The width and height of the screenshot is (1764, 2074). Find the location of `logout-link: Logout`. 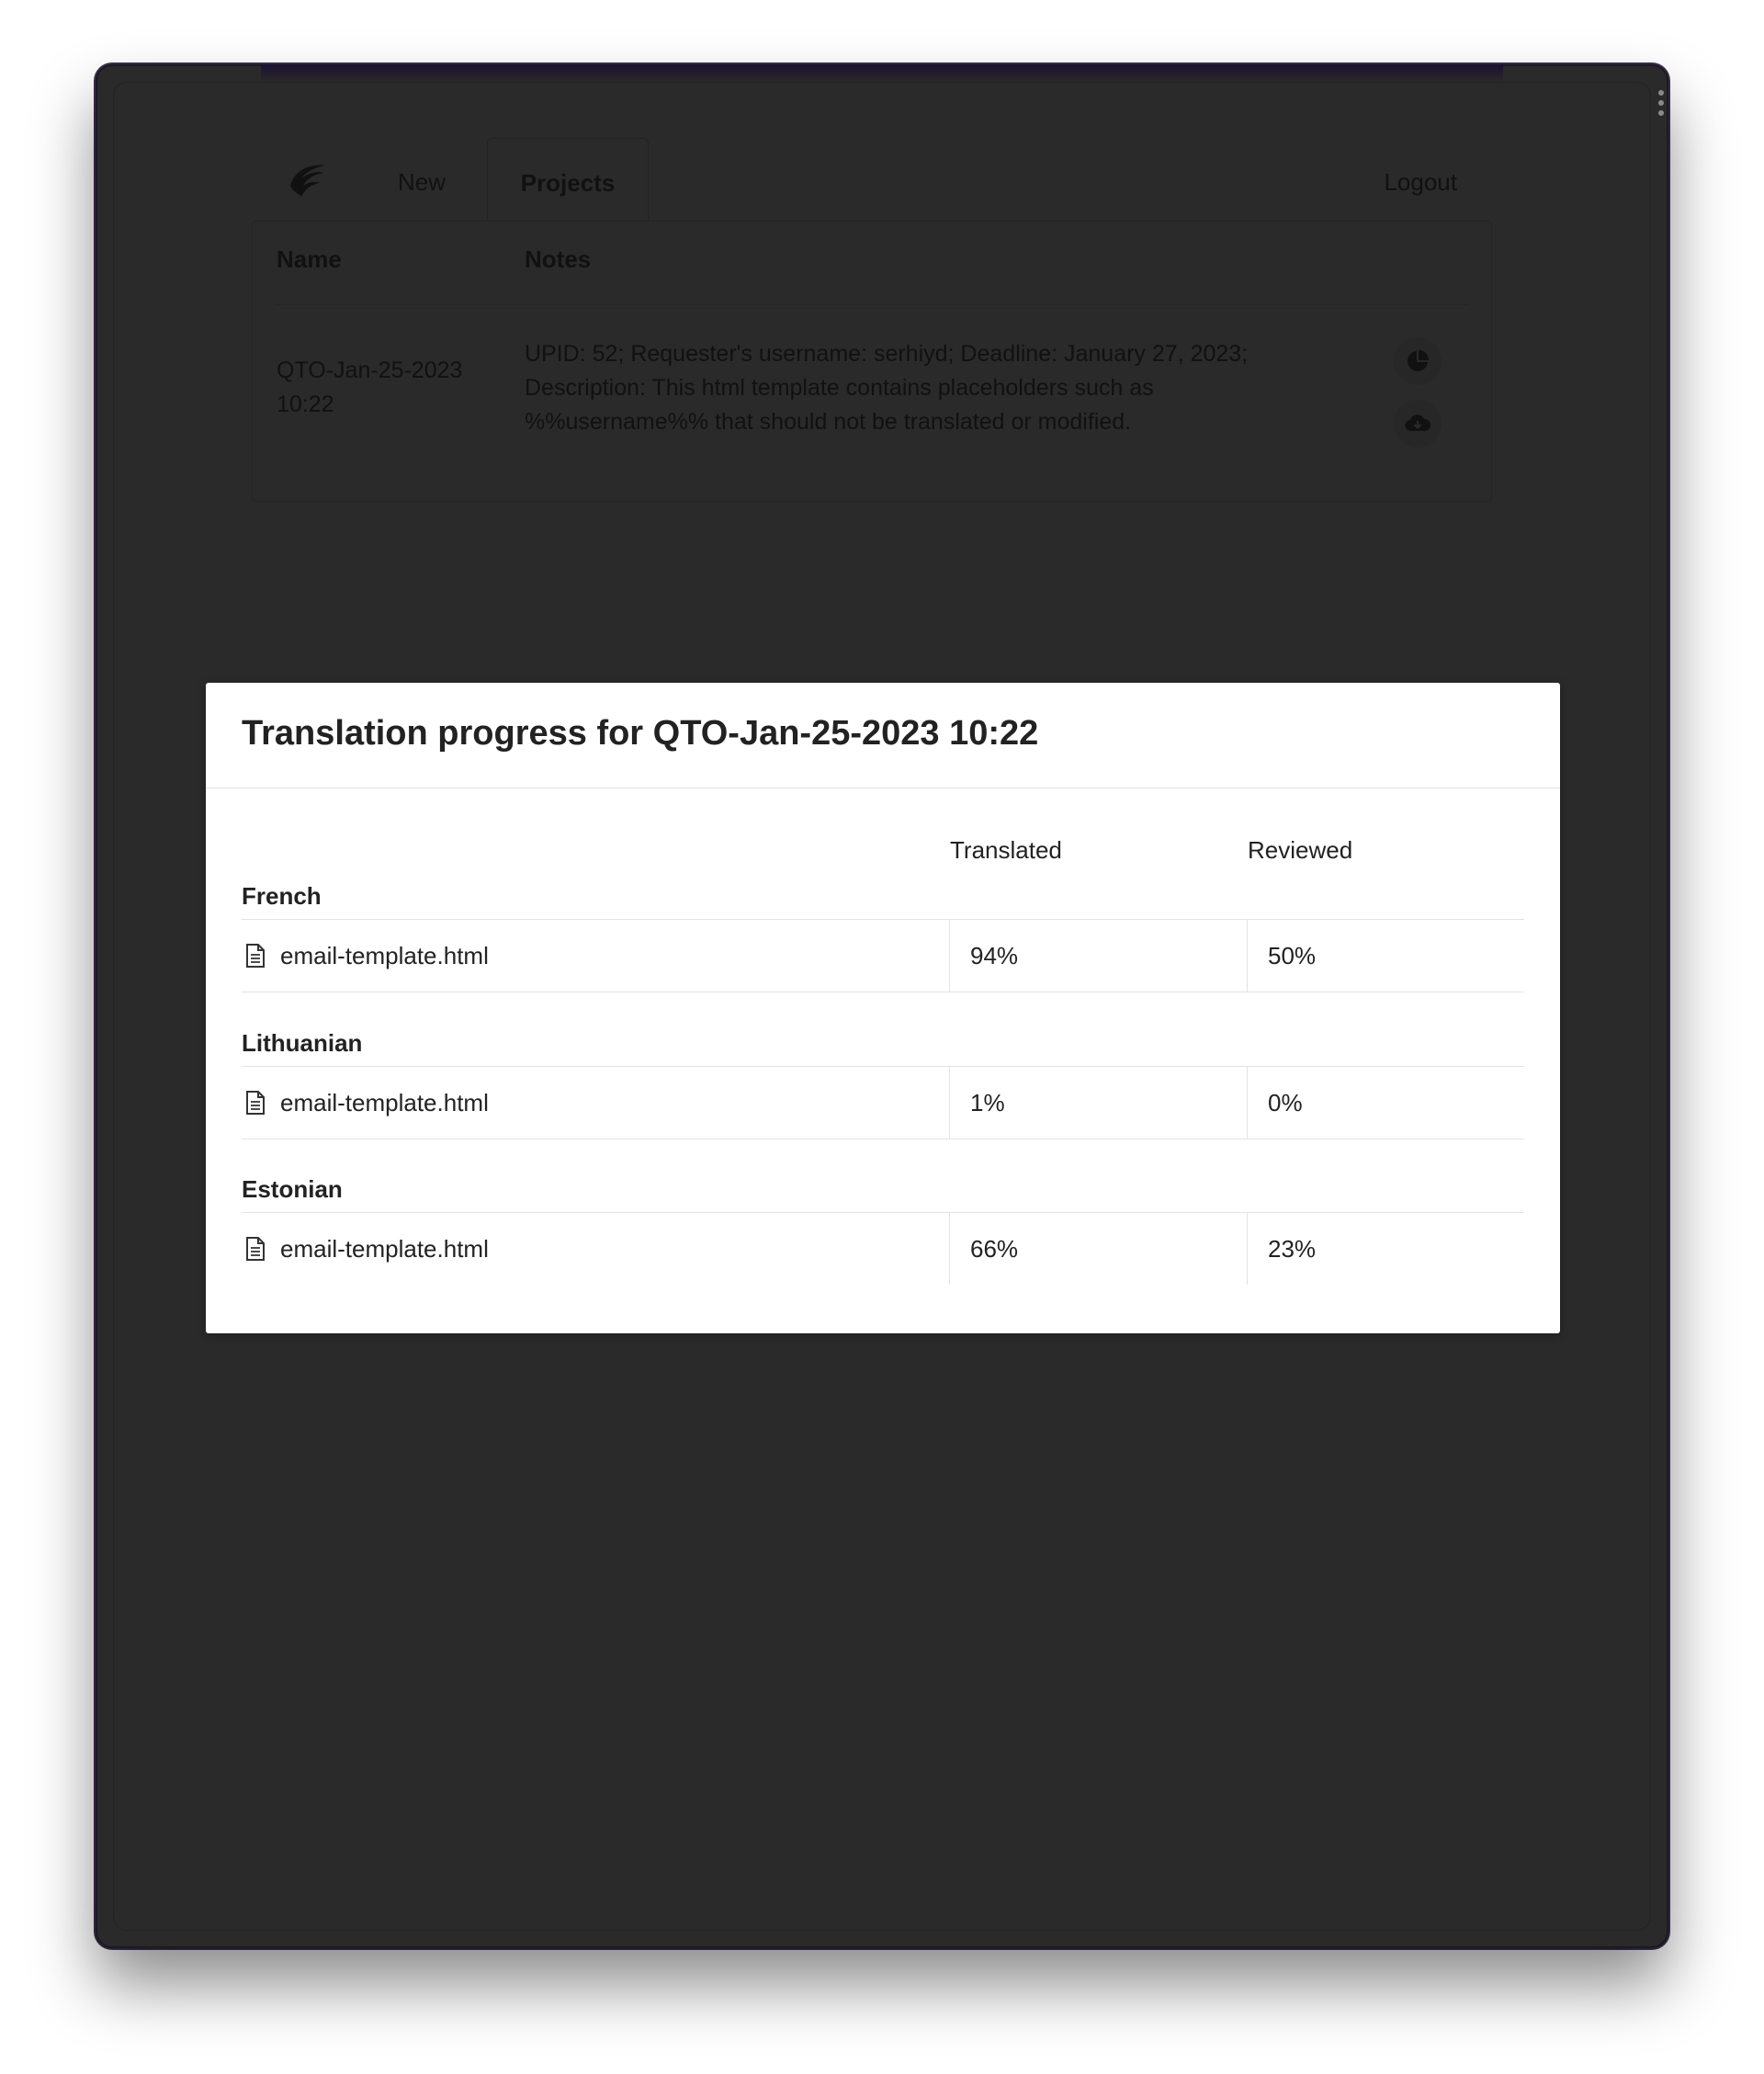

logout-link: Logout is located at coordinates (1421, 182).